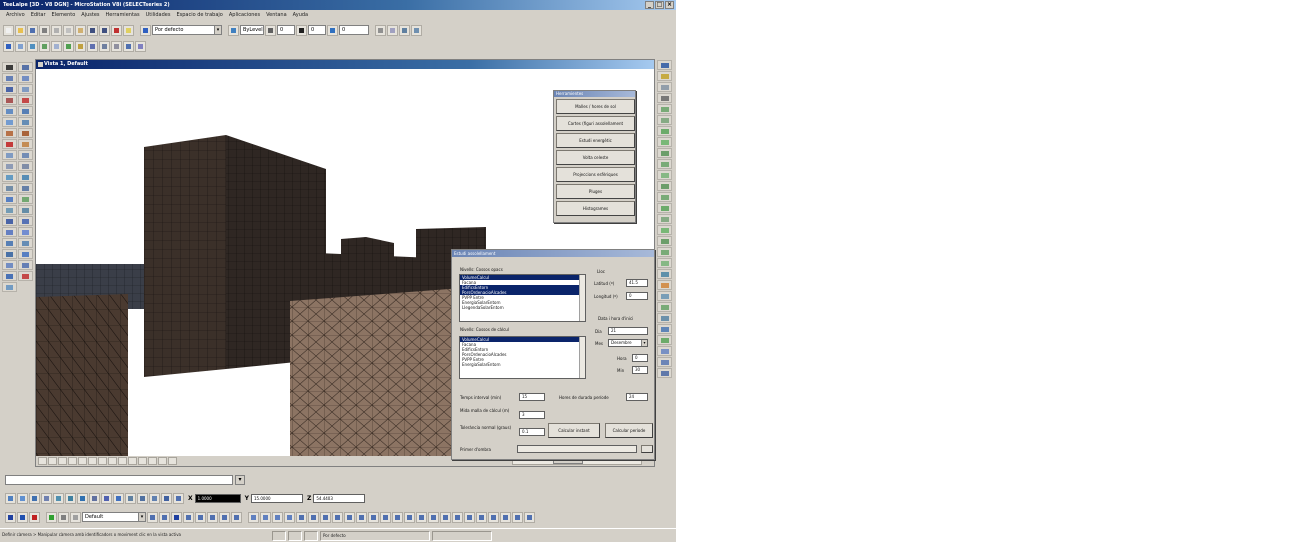  What do you see at coordinates (433, 517) in the screenshot?
I see `tool-p-icon` at bounding box center [433, 517].